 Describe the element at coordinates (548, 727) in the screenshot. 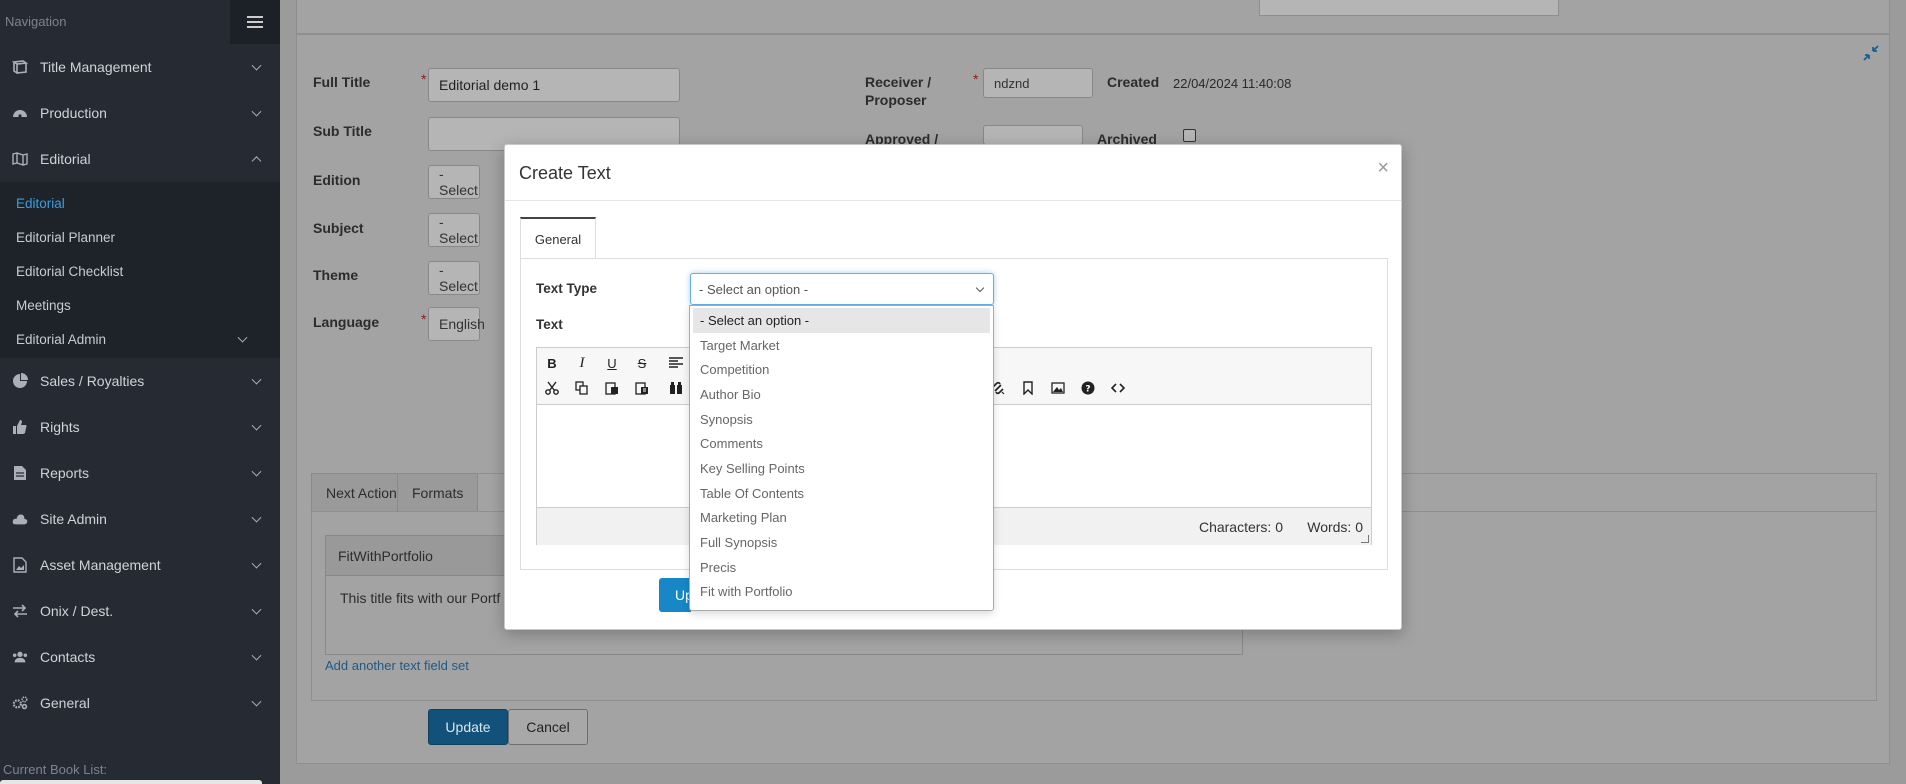

I see `cancel-button: Cancel` at that location.